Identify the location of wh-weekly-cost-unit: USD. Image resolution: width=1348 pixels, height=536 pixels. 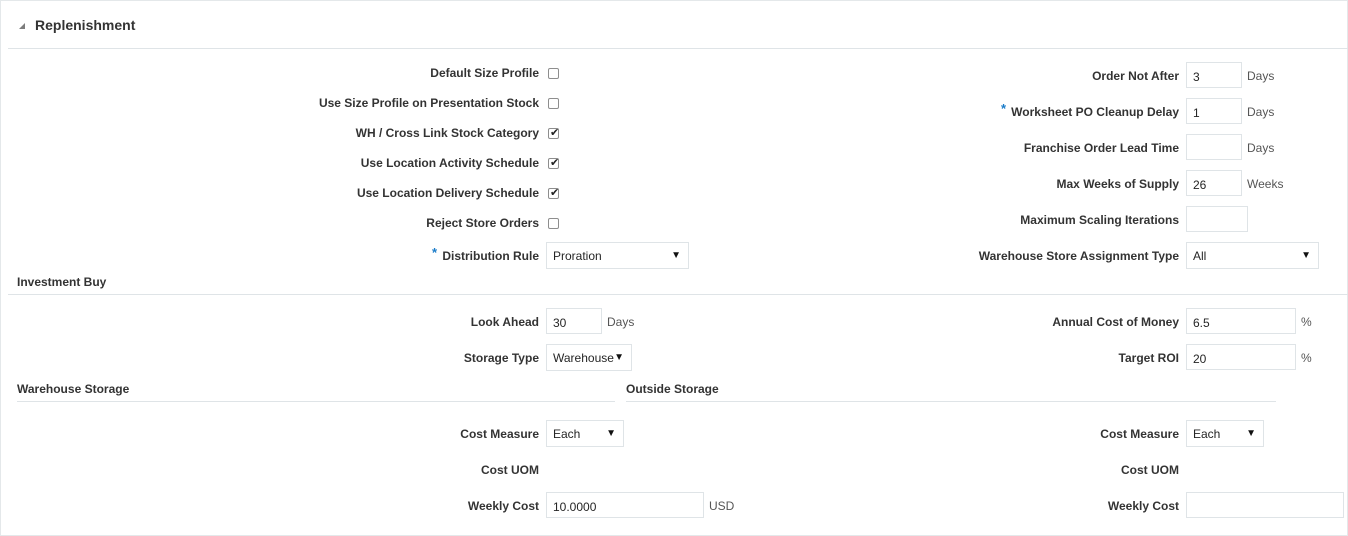
(722, 506).